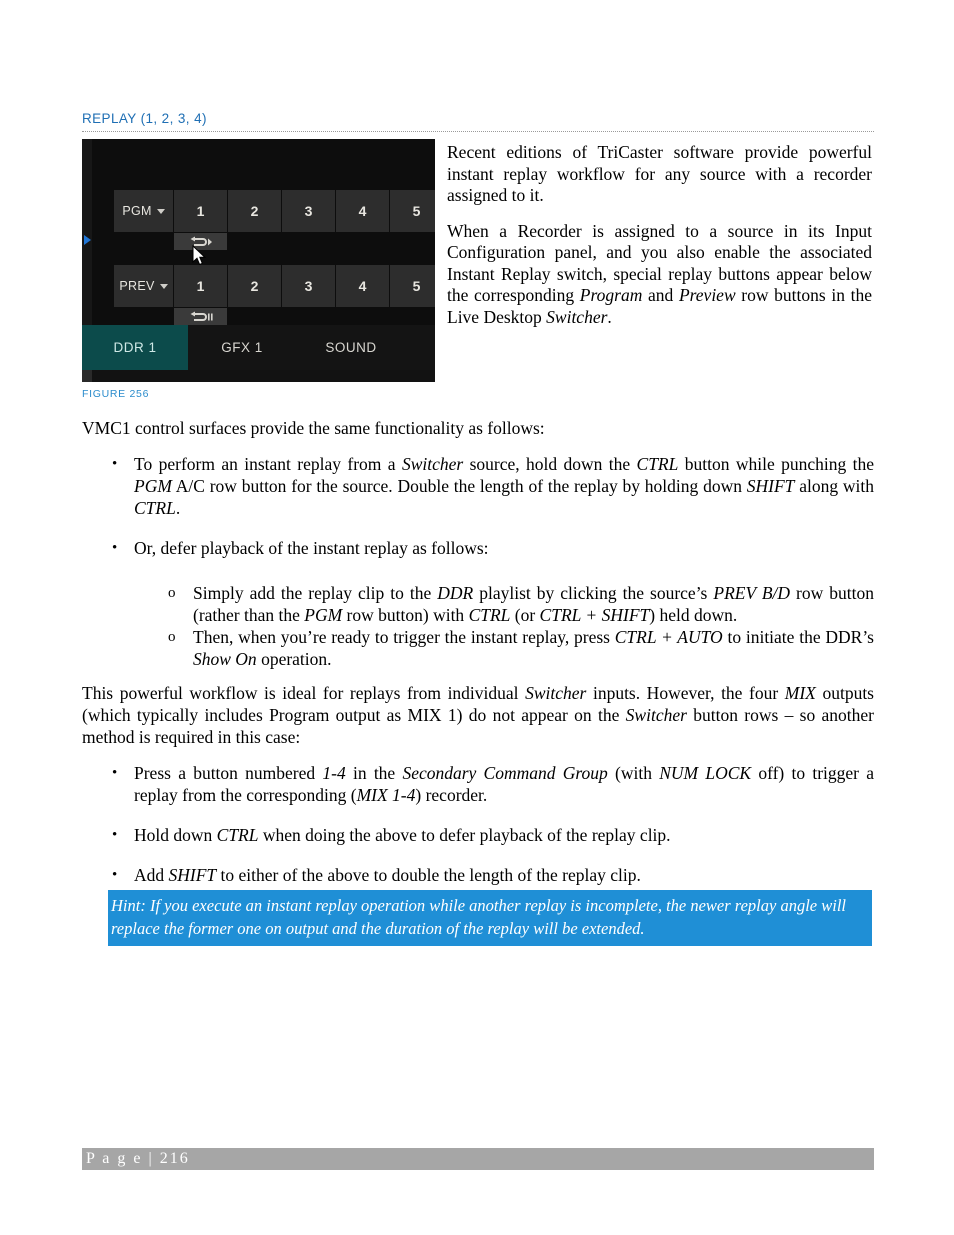 The width and height of the screenshot is (954, 1235). What do you see at coordinates (87, 240) in the screenshot?
I see `row-marker-triangle-icon` at bounding box center [87, 240].